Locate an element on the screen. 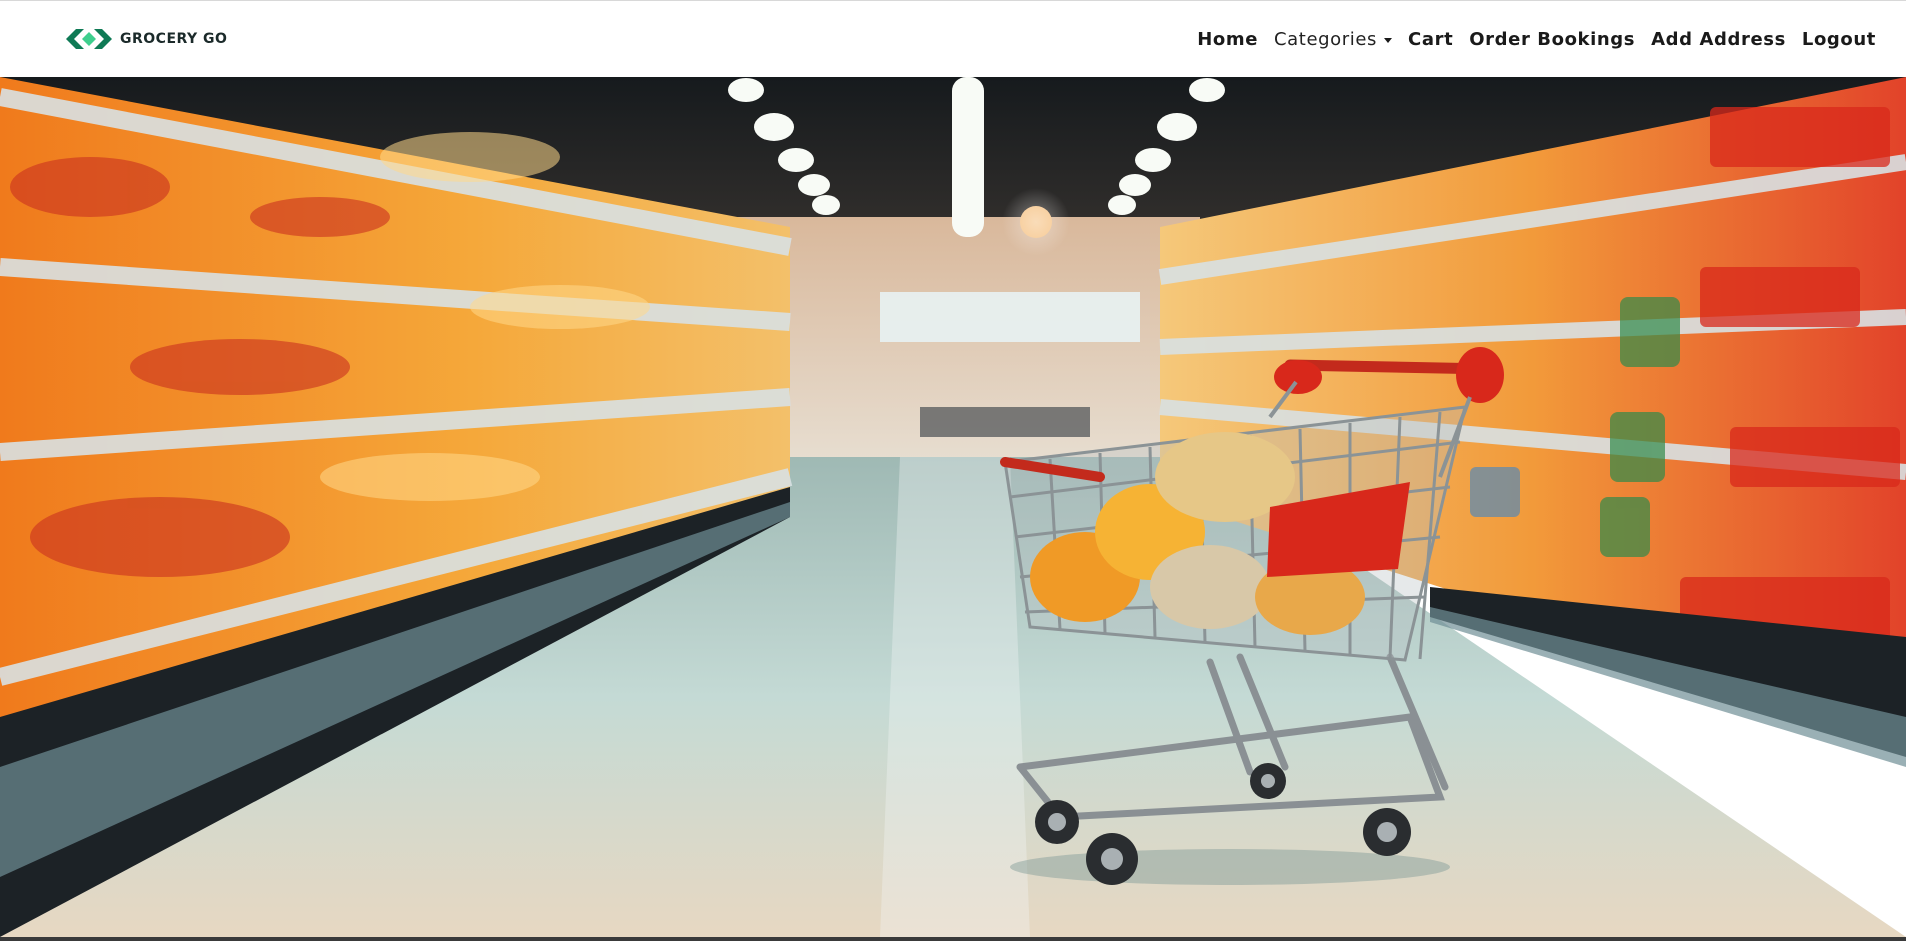  caret-down-icon is located at coordinates (1388, 40).